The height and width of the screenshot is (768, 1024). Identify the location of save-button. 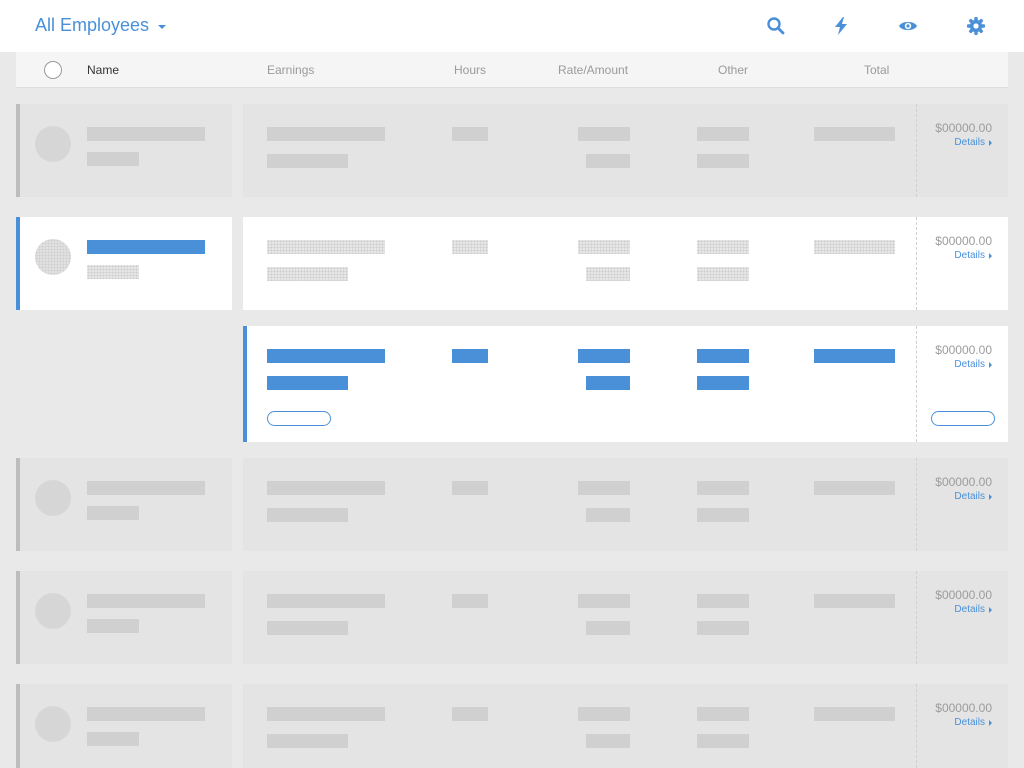
(963, 418).